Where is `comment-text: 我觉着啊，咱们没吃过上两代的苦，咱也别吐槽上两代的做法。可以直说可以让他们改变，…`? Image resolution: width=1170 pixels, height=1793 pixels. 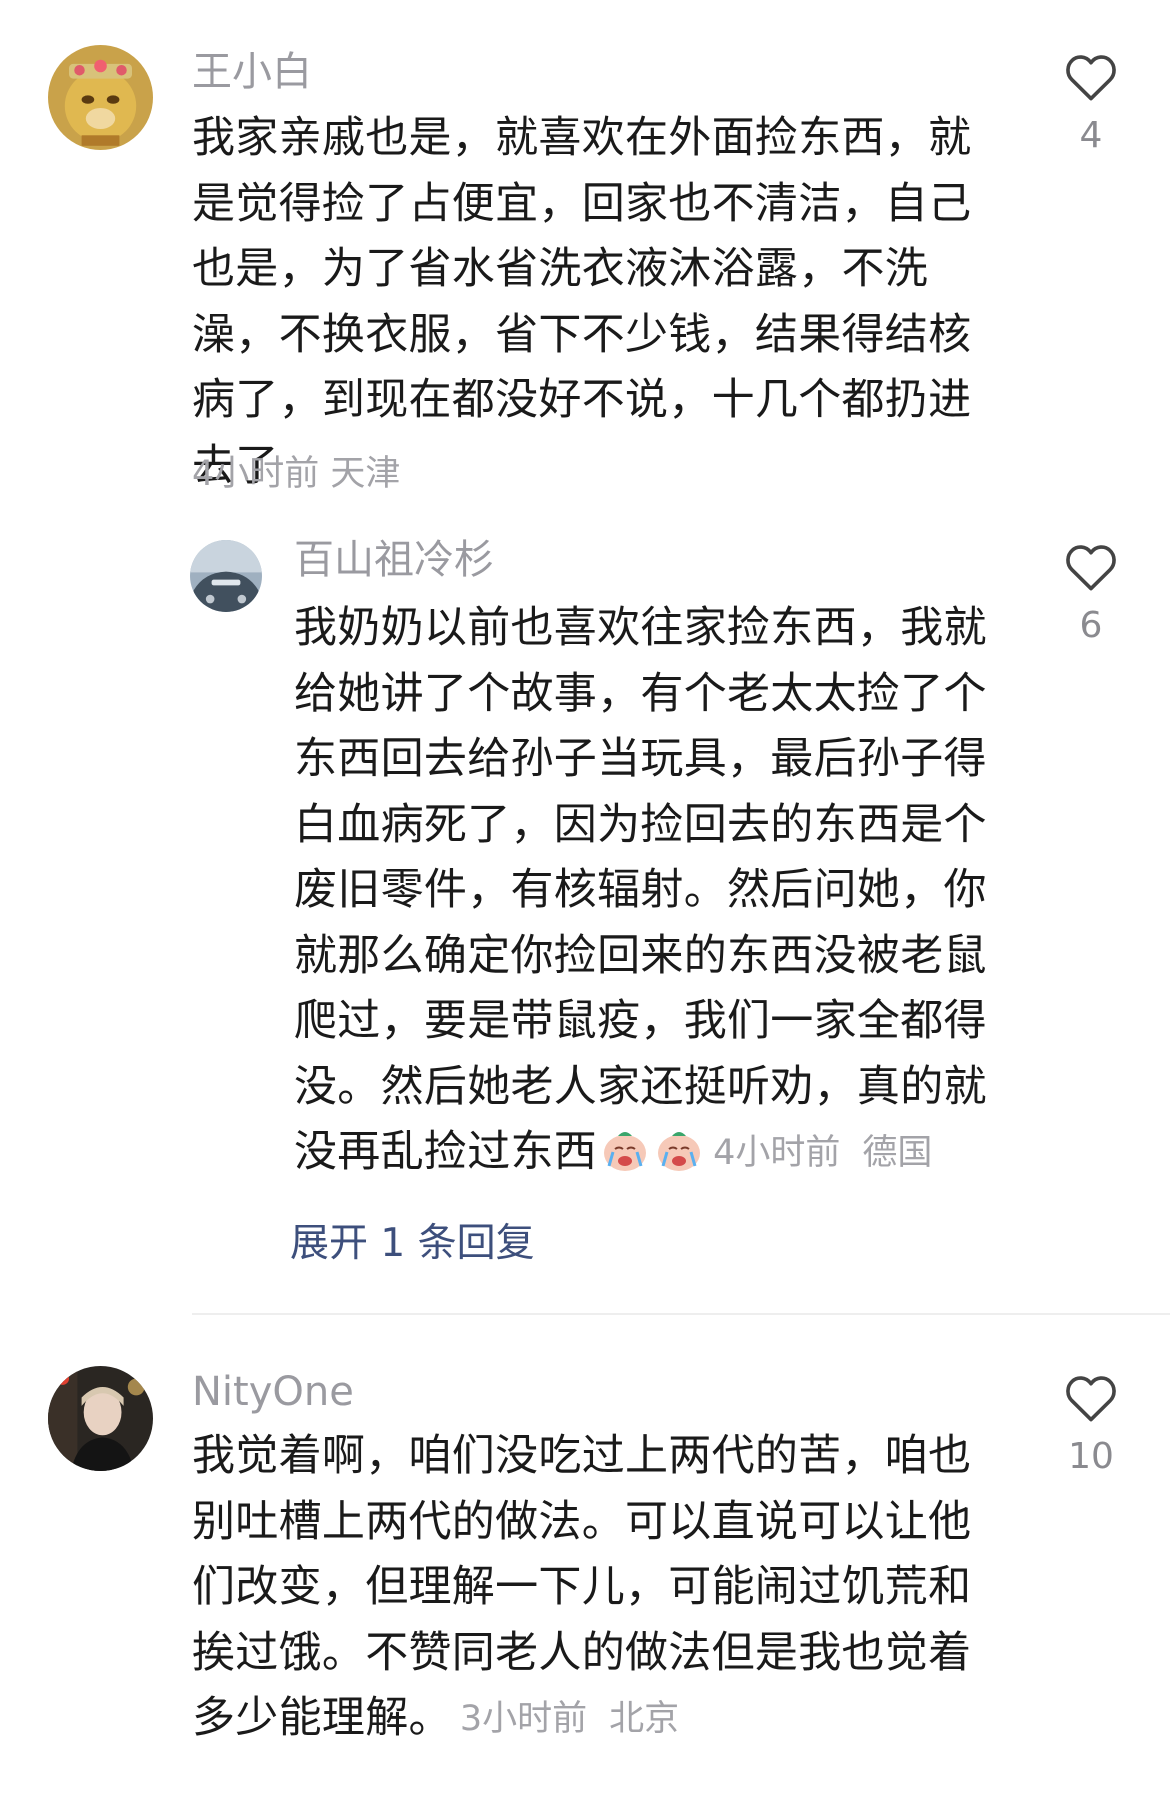
comment-text: 我觉着啊，咱们没吃过上两代的苦，咱也别吐槽上两代的做法。可以直说可以让他们改变，… is located at coordinates (602, 1588).